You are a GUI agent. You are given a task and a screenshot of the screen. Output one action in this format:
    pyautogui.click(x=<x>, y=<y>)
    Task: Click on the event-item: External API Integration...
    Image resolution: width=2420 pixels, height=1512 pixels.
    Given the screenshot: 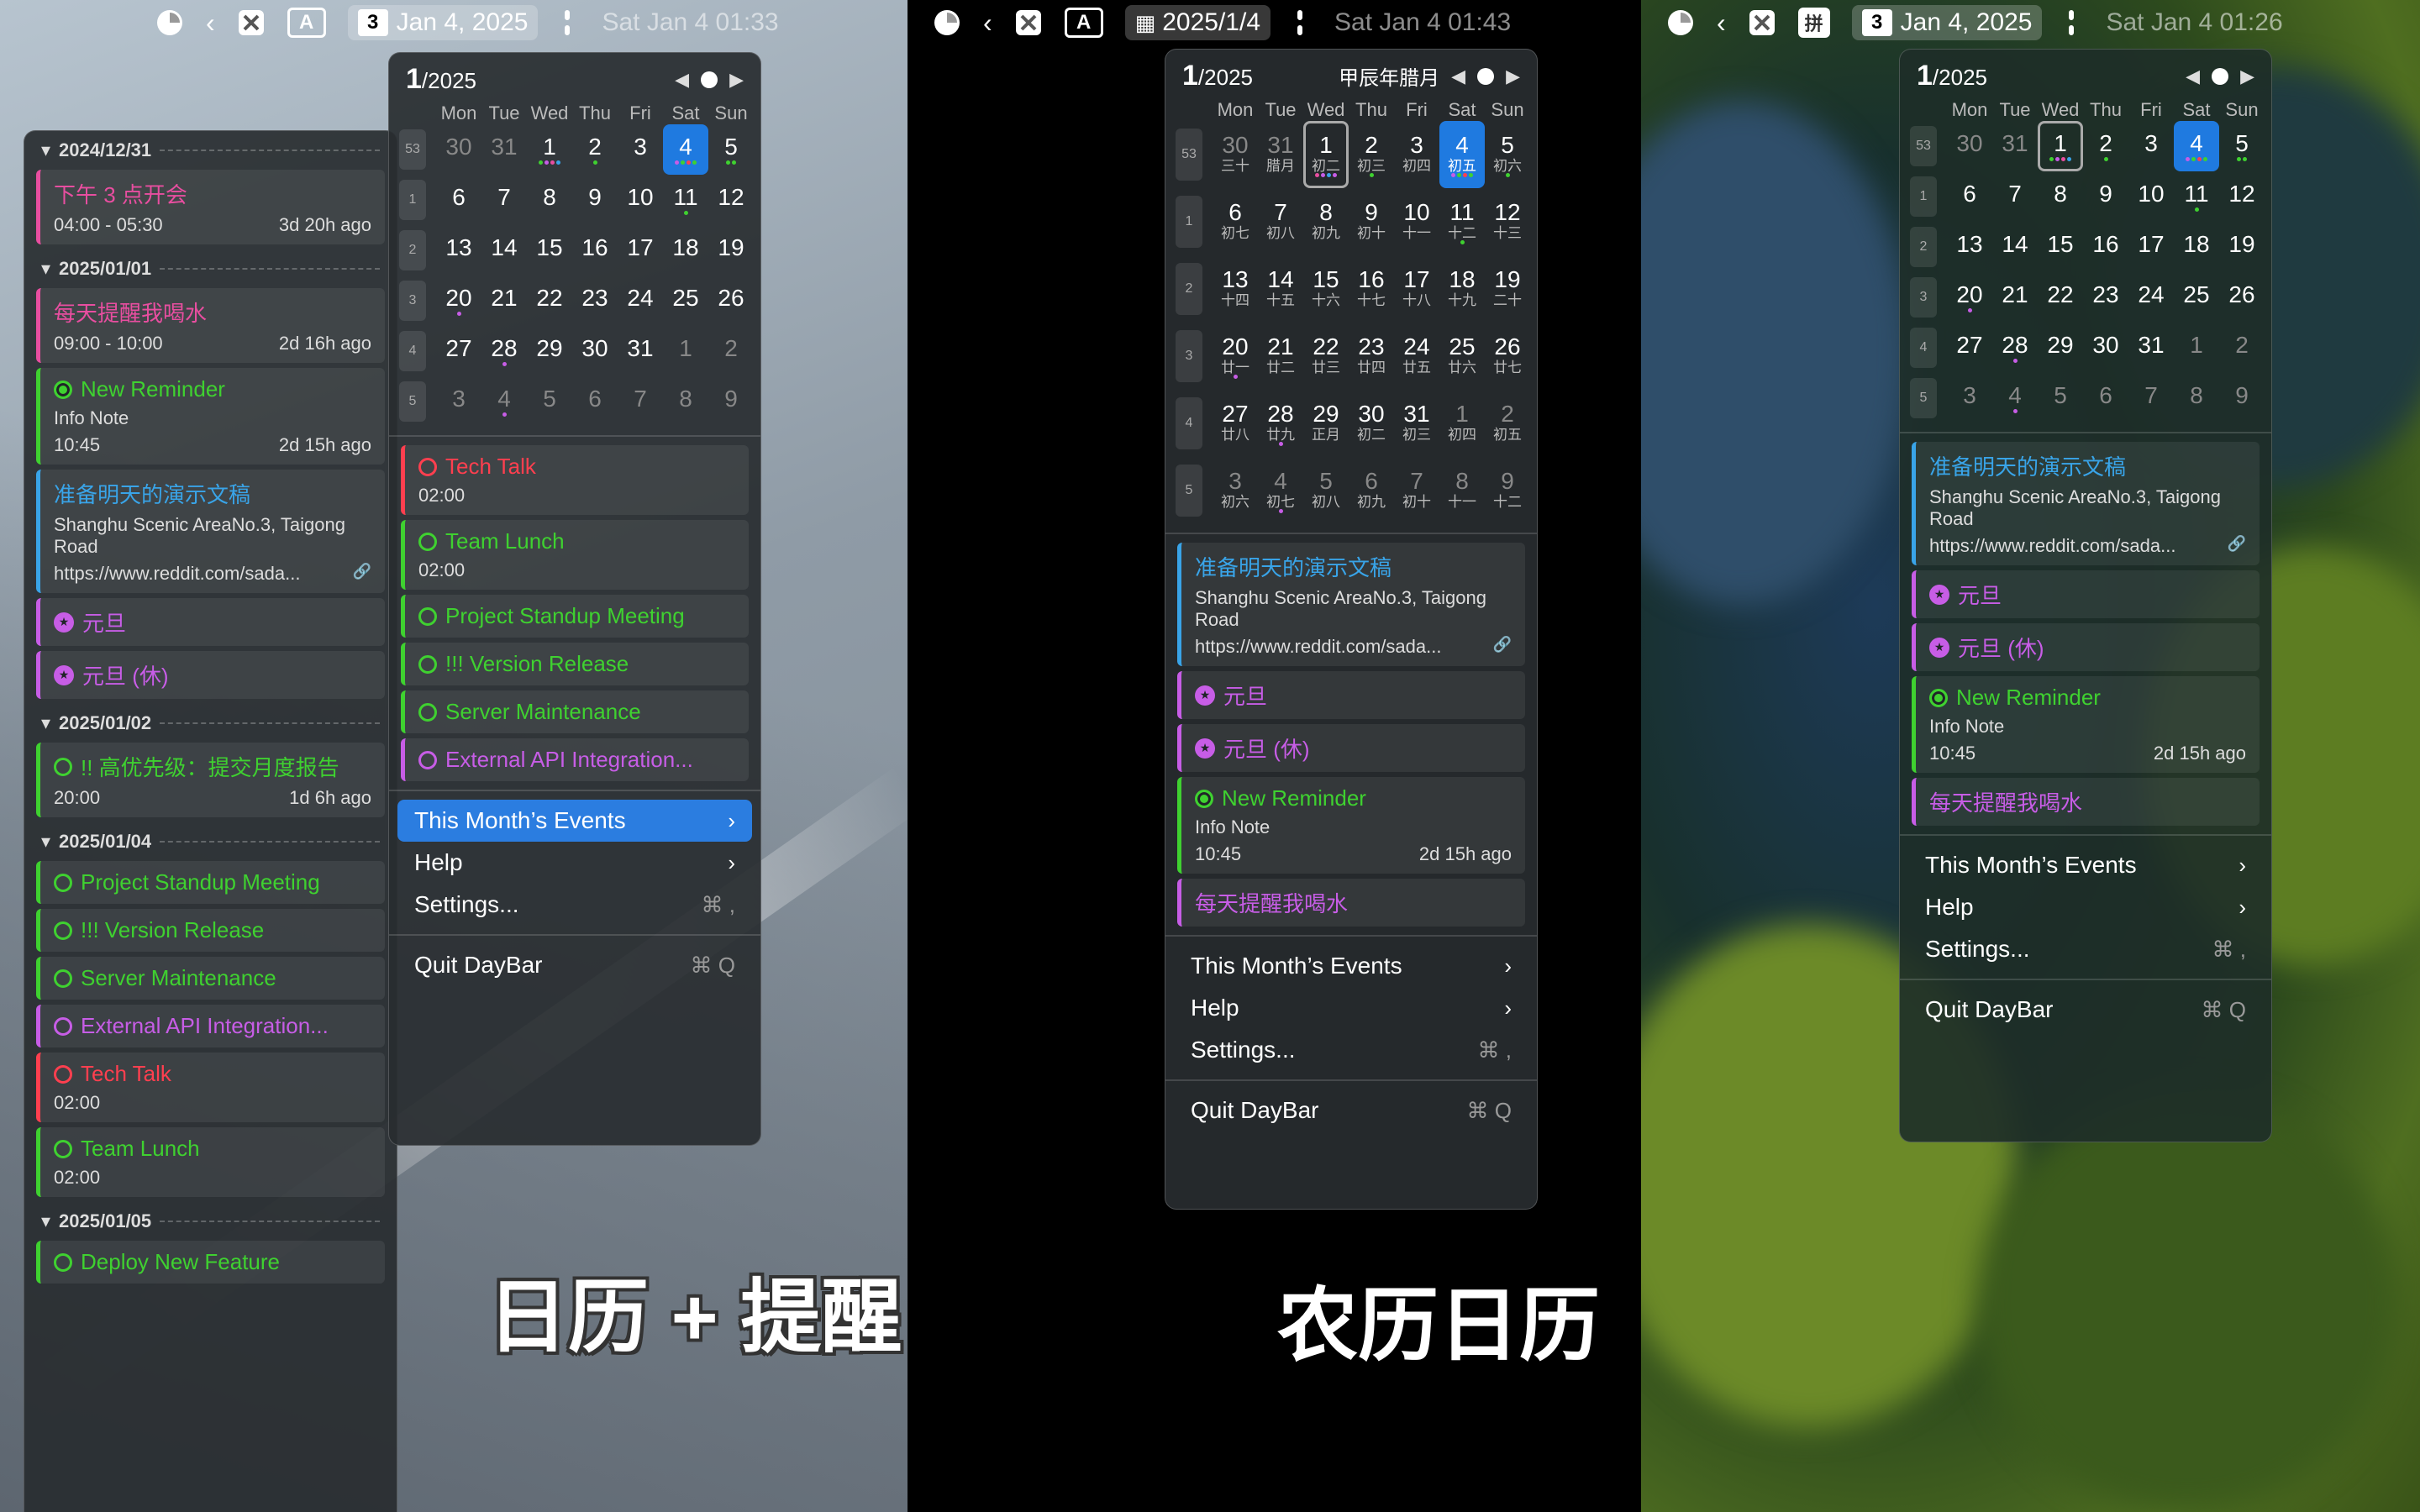 What is the action you would take?
    pyautogui.click(x=575, y=759)
    